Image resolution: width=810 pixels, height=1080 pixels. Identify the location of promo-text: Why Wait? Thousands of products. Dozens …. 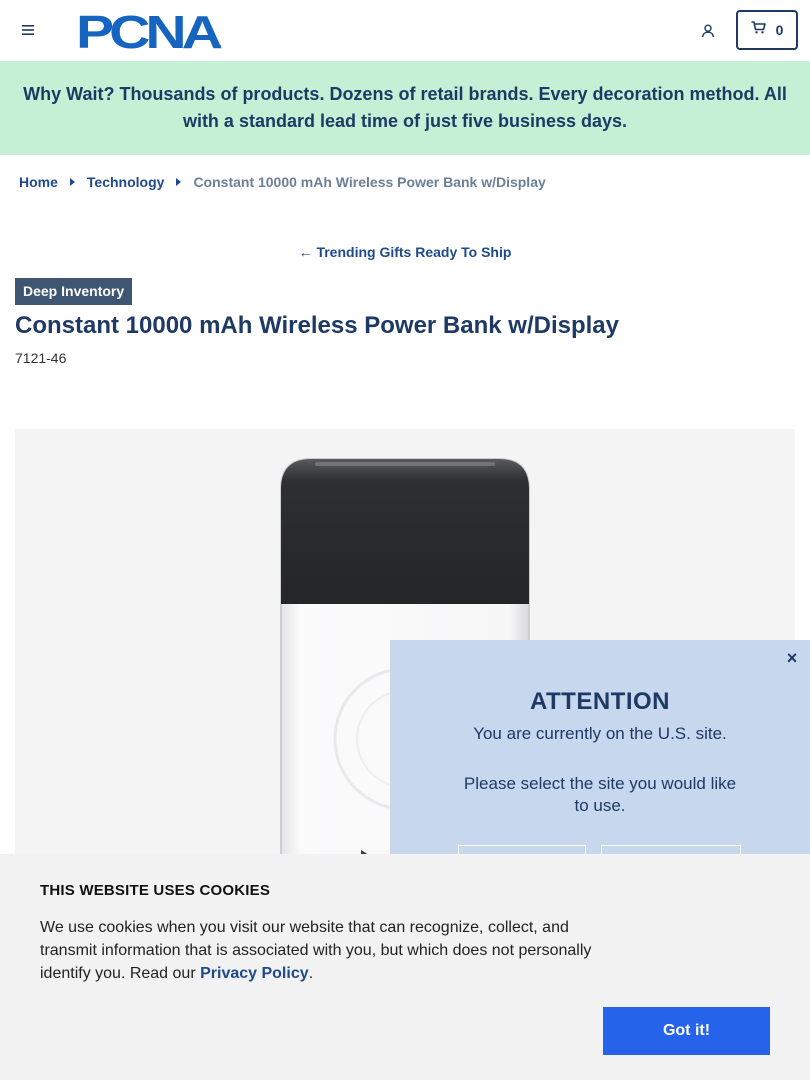
(405, 107).